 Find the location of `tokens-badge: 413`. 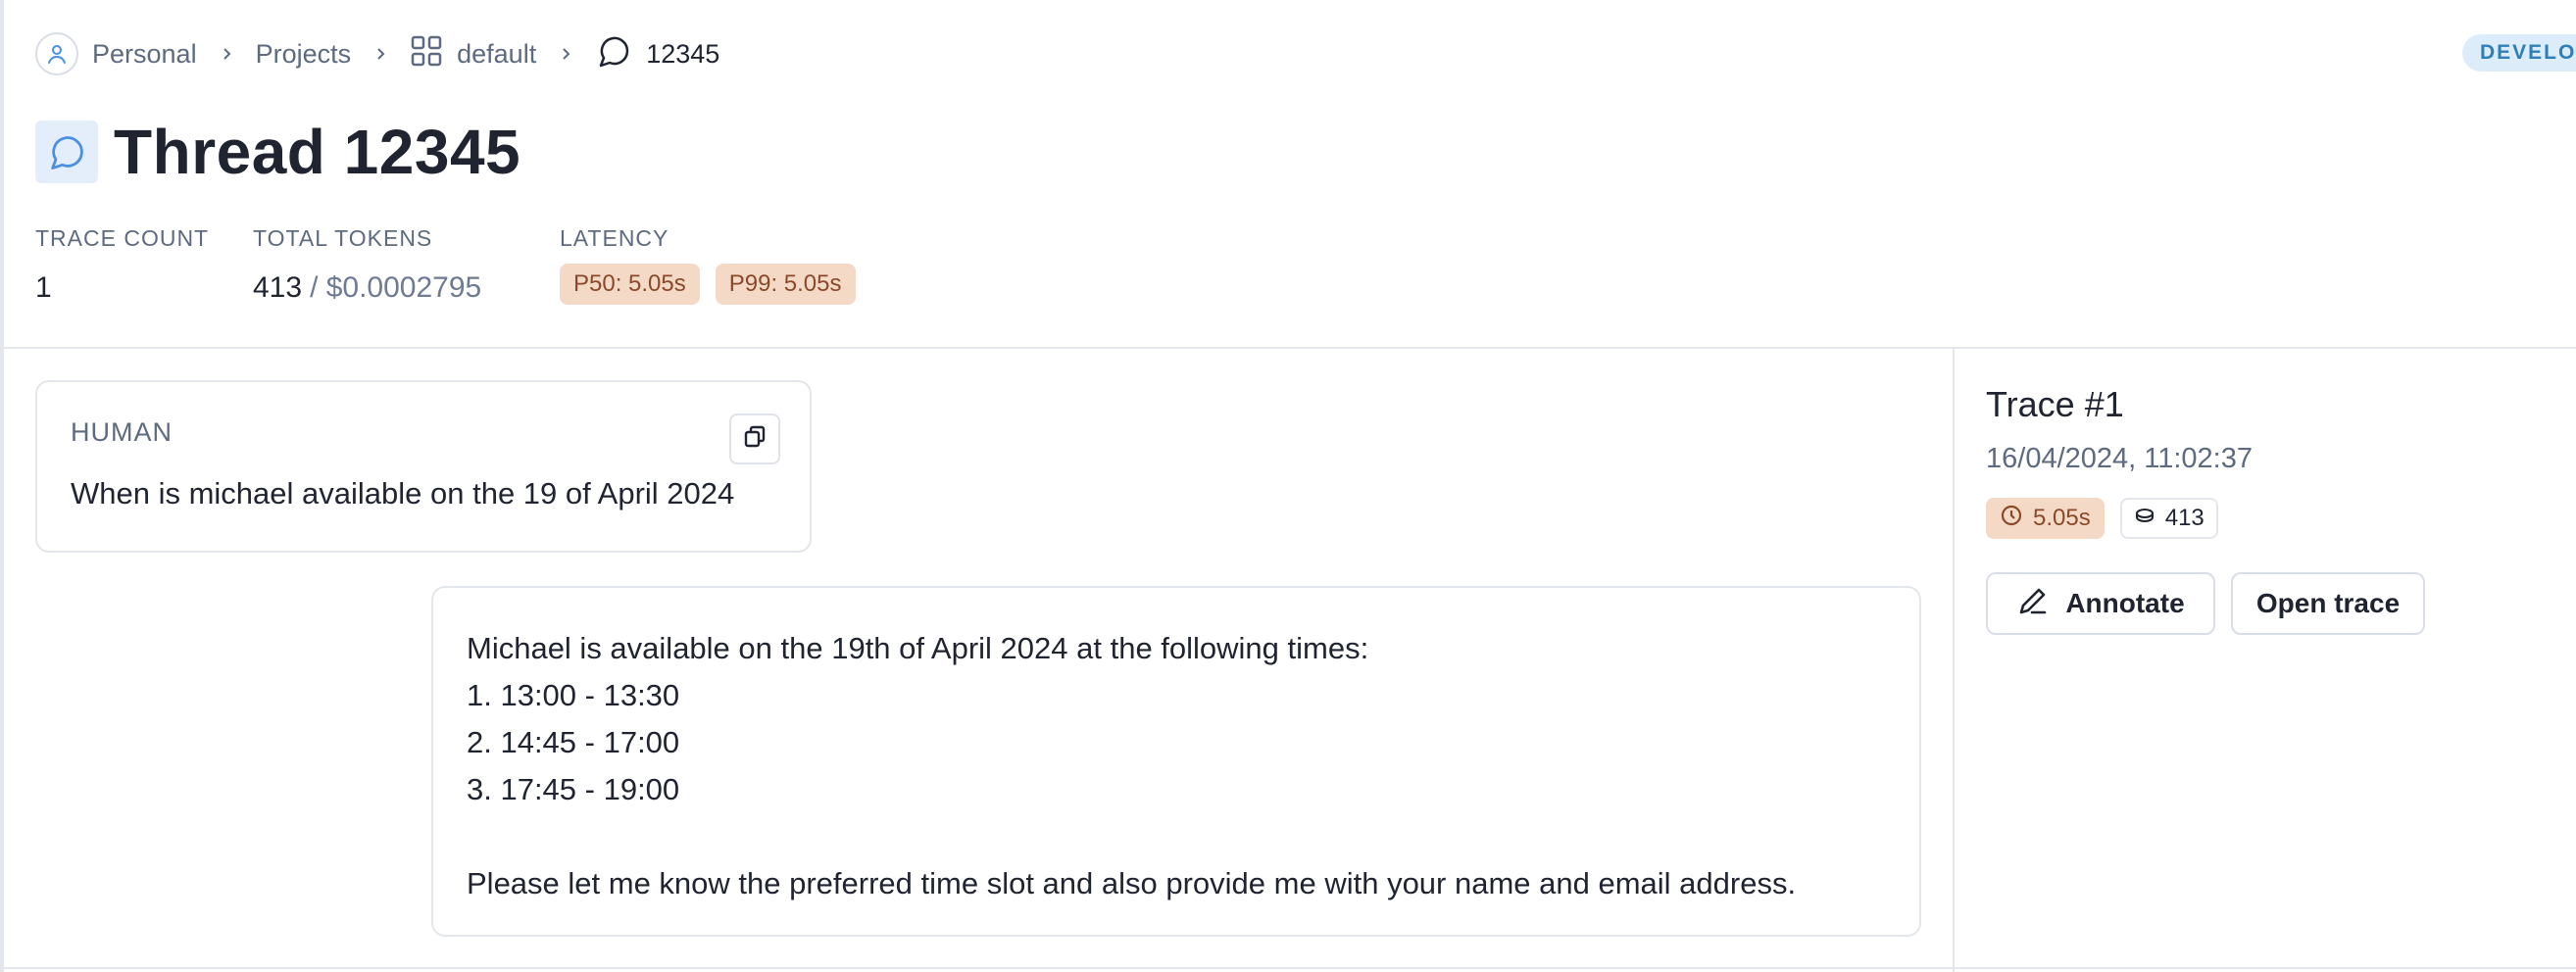

tokens-badge: 413 is located at coordinates (2168, 518).